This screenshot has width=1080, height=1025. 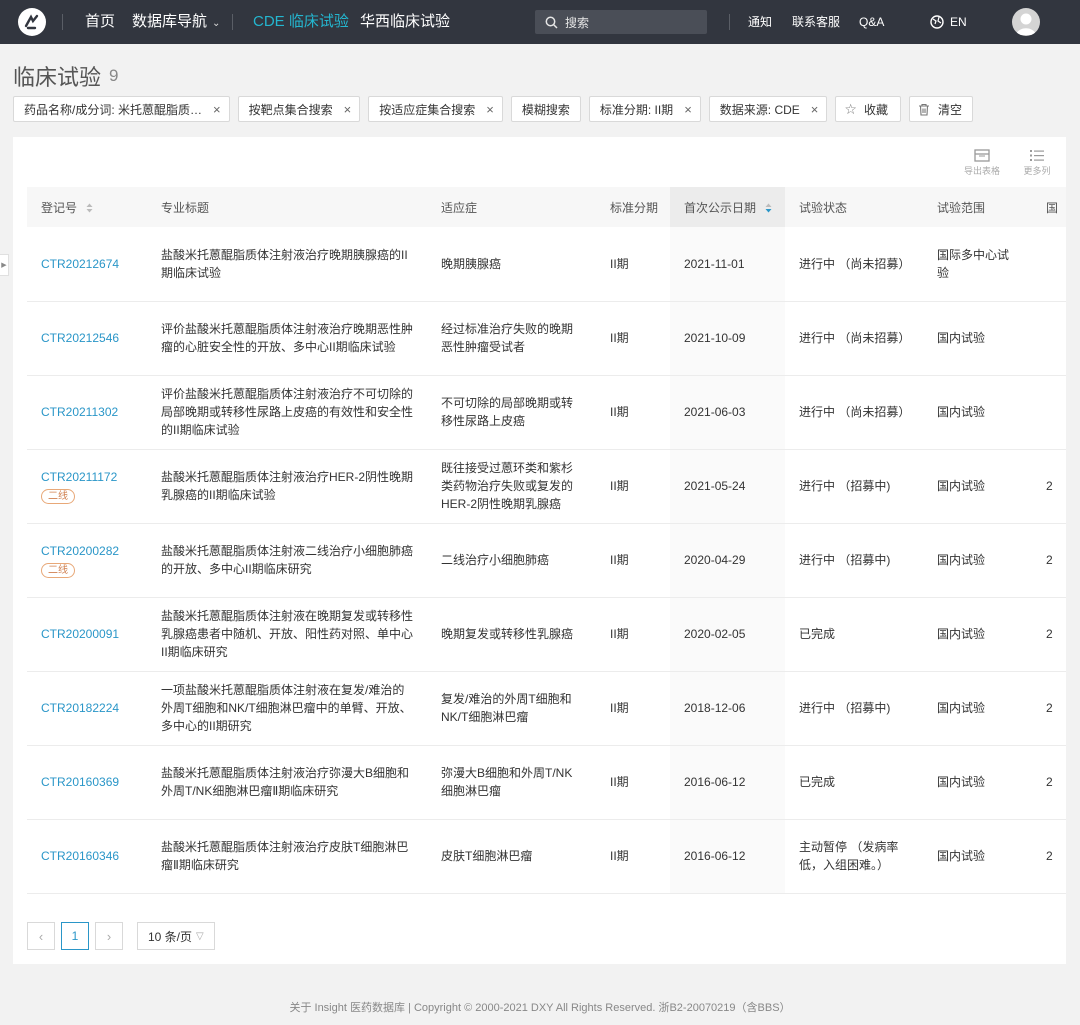 I want to click on next-page-button: ›, so click(x=109, y=936).